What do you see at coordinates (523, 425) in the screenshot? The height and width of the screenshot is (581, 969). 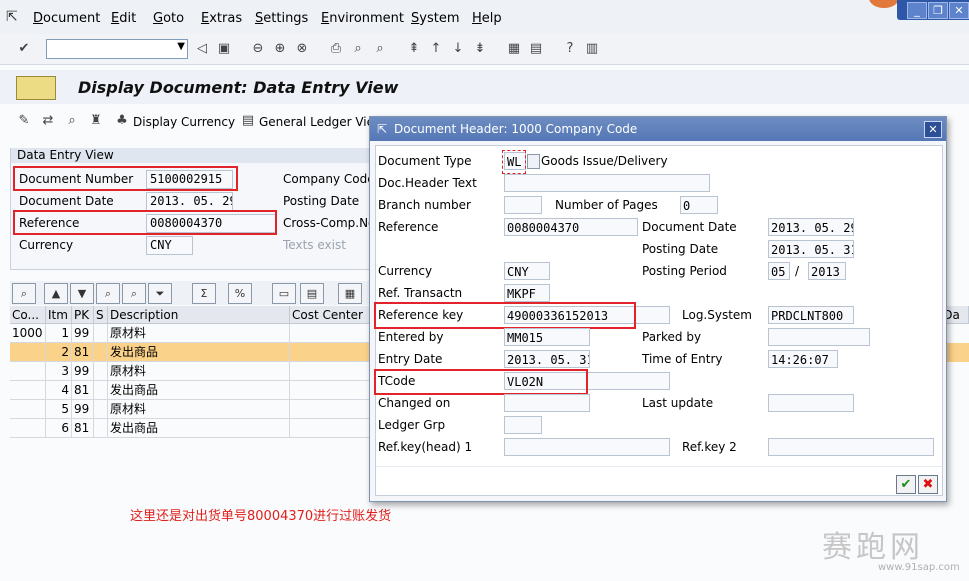 I see `ledger-grp-field` at bounding box center [523, 425].